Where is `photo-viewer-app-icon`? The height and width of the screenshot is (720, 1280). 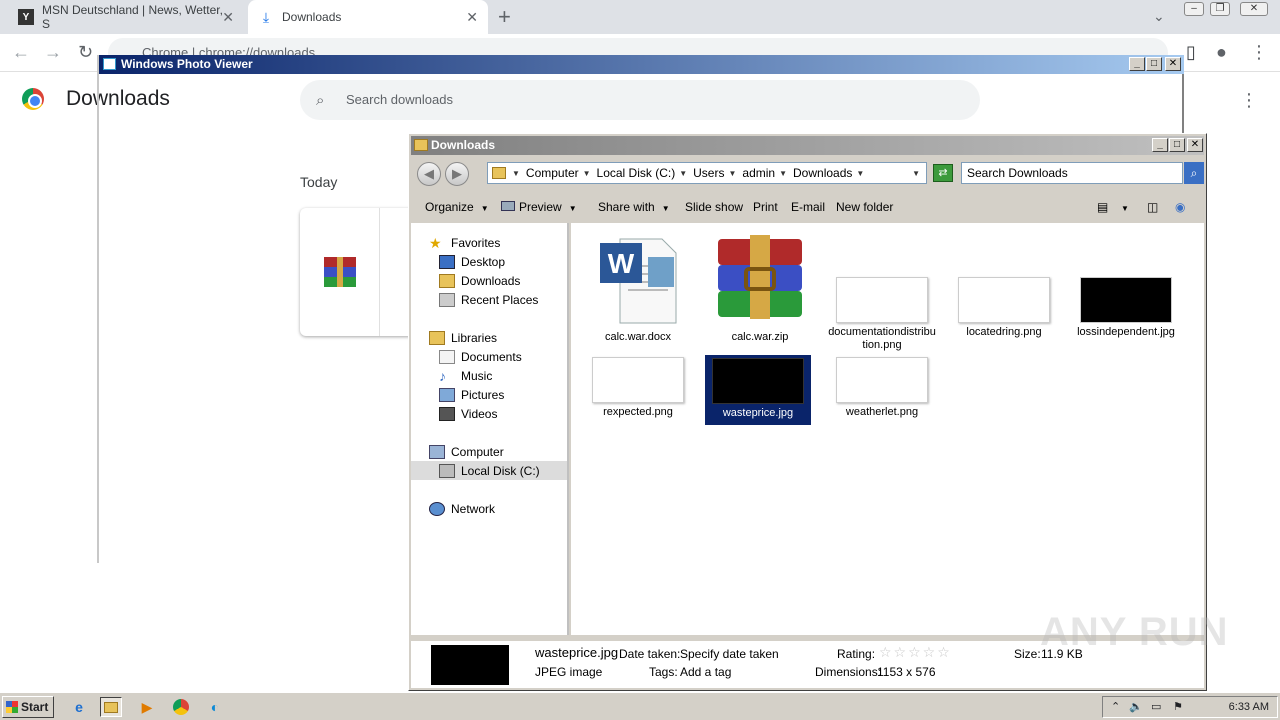 photo-viewer-app-icon is located at coordinates (109, 64).